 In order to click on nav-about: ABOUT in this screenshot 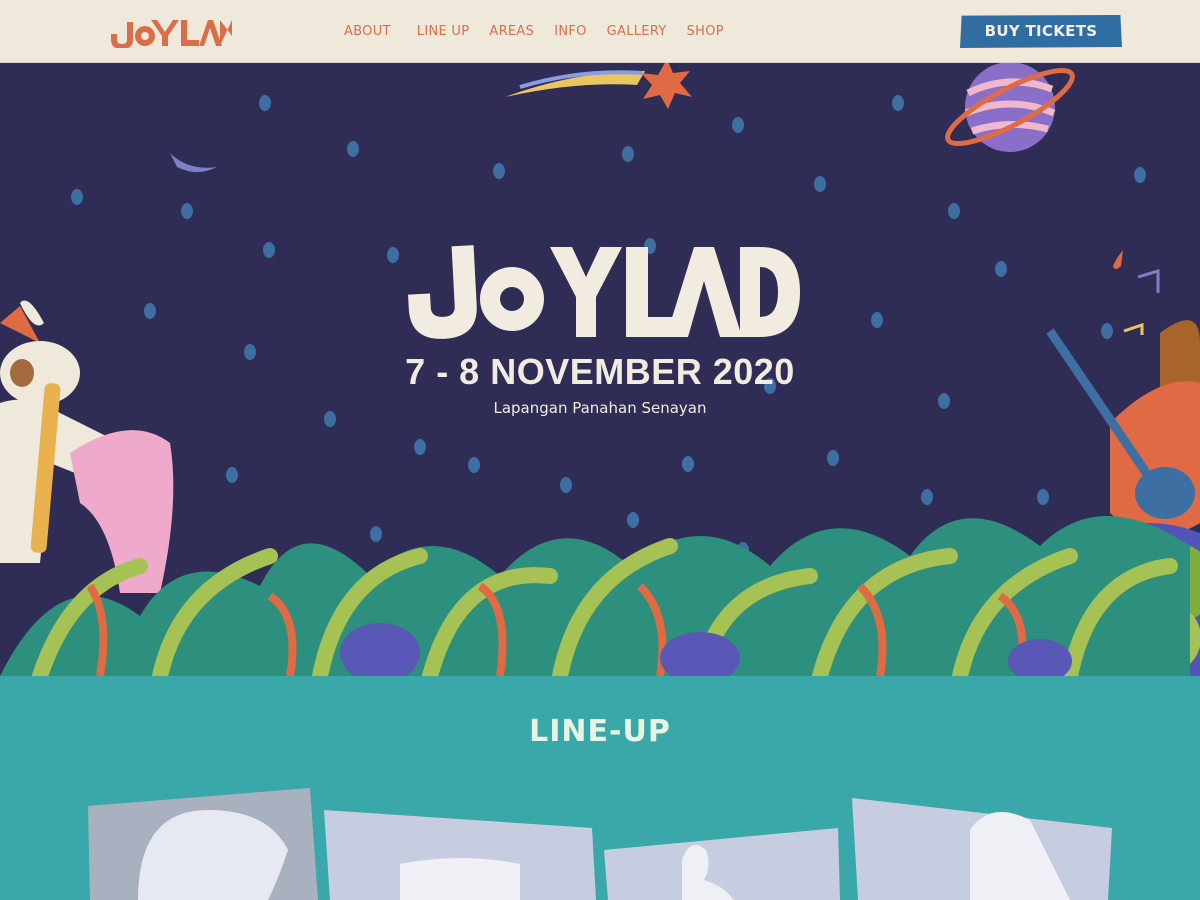, I will do `click(367, 32)`.